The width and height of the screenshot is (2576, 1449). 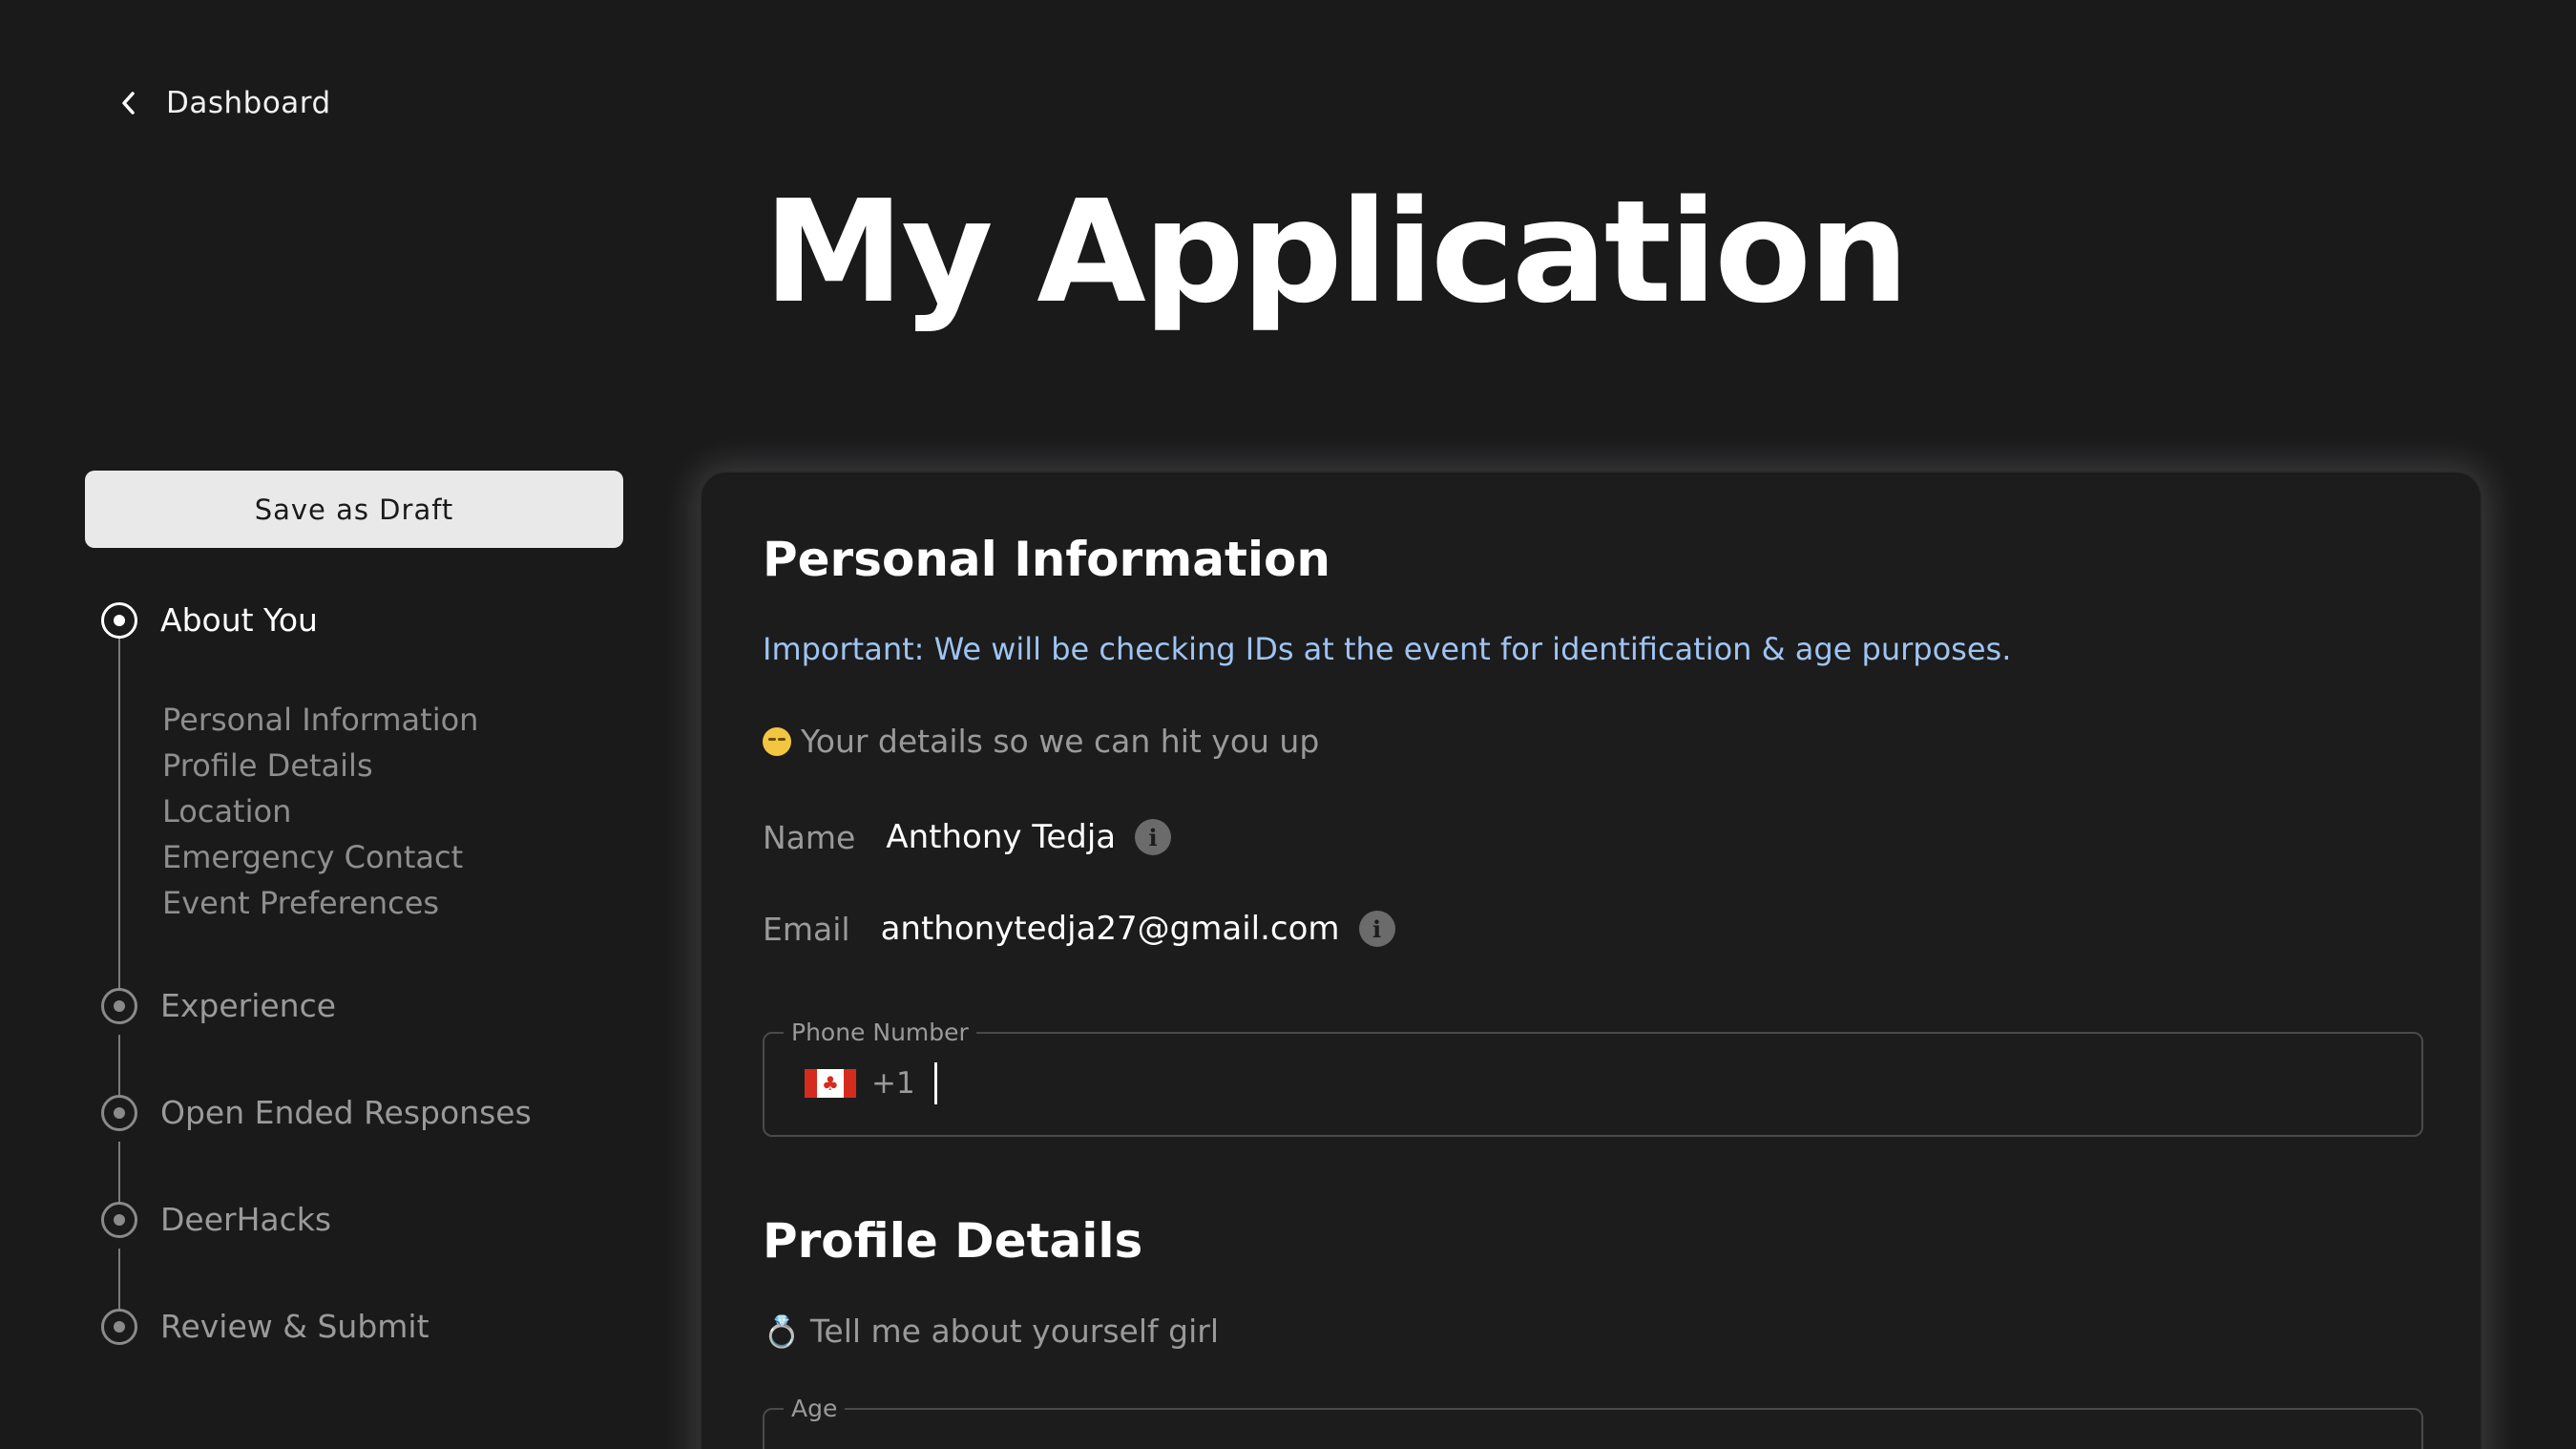 What do you see at coordinates (782, 1331) in the screenshot?
I see `ring-icon: 💍` at bounding box center [782, 1331].